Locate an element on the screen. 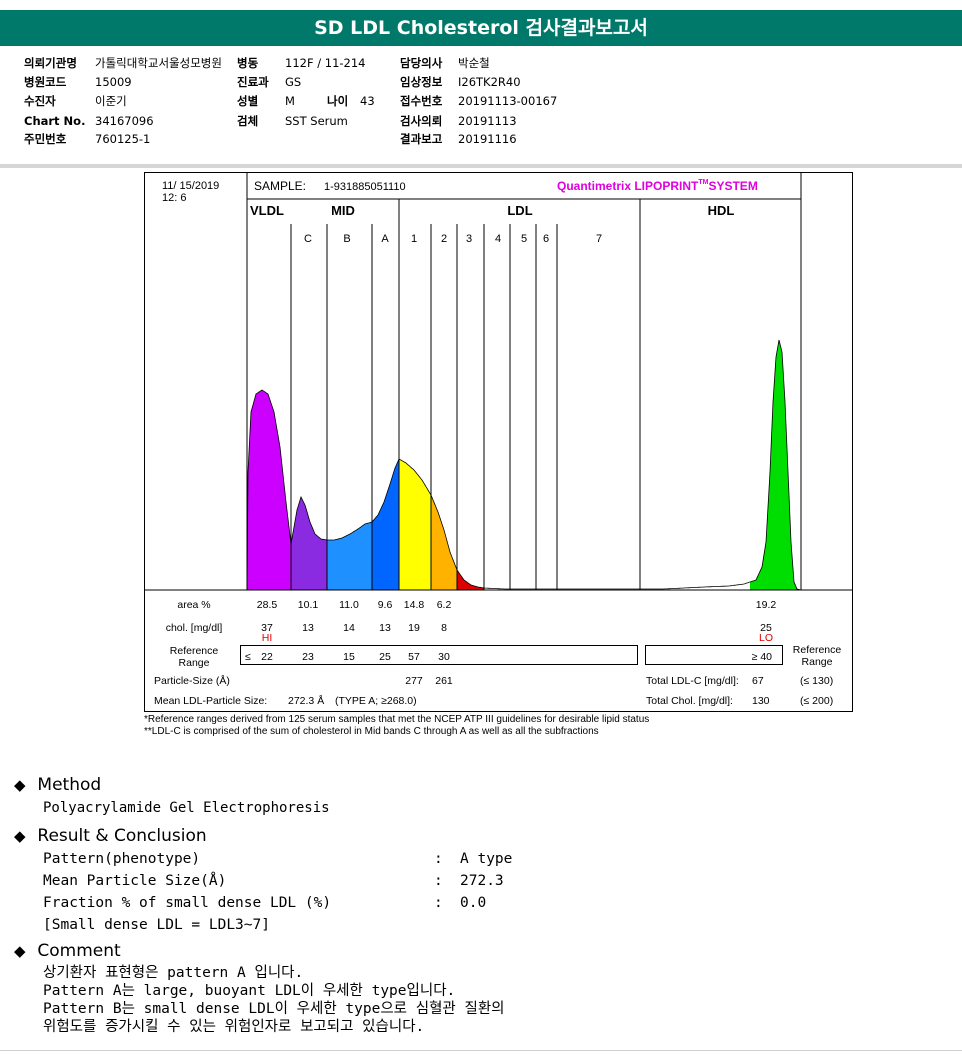 The width and height of the screenshot is (962, 1060). ref-label: Reference is located at coordinates (194, 651).